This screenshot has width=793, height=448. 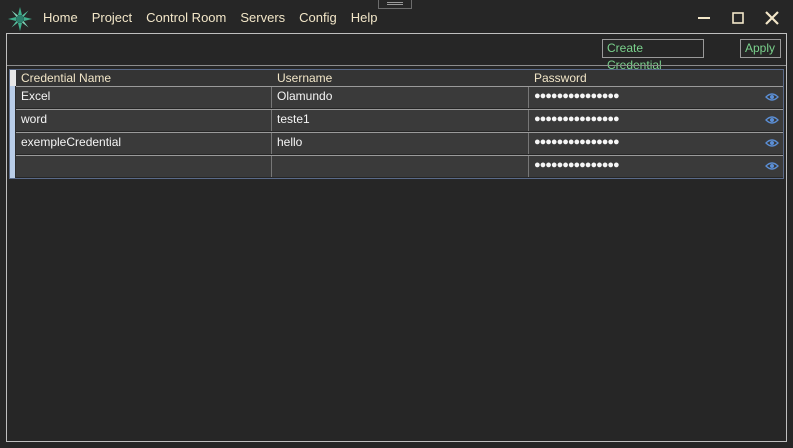 I want to click on menu-servers: Servers, so click(x=262, y=17).